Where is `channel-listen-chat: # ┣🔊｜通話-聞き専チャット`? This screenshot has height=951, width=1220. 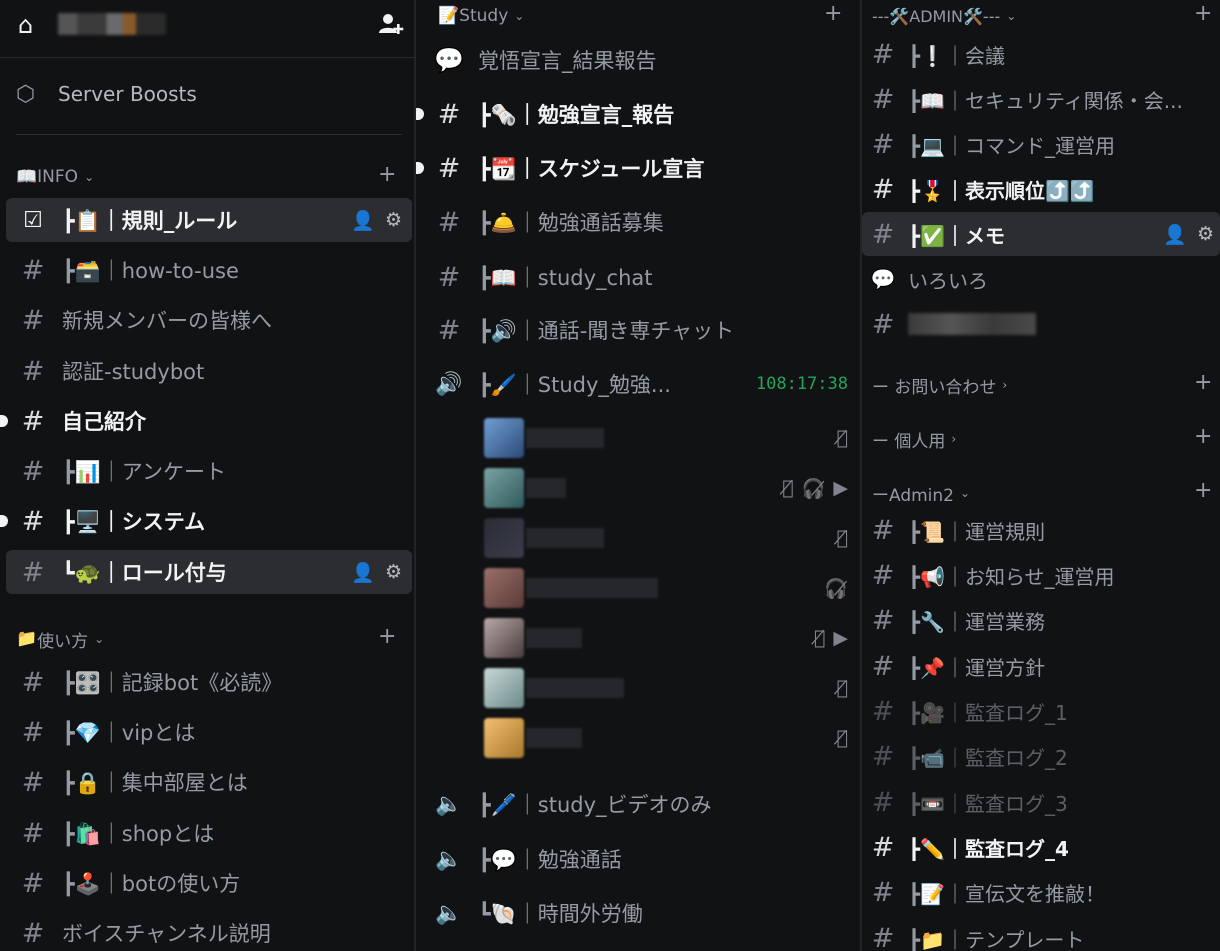
channel-listen-chat: # ┣🔊｜通話-聞き専チャット is located at coordinates (578, 330).